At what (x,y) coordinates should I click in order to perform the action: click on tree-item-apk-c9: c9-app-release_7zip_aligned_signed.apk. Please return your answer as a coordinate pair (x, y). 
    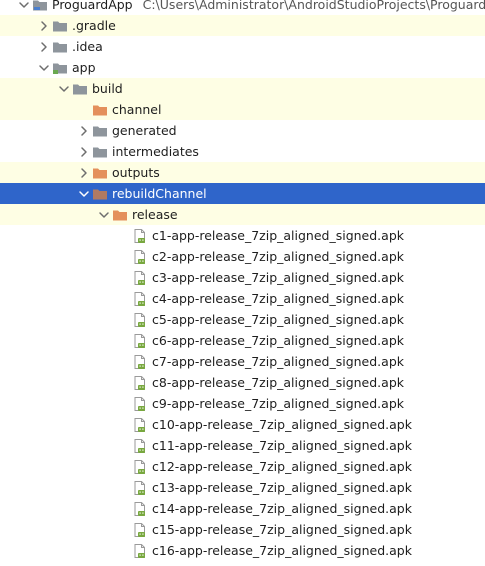
    Looking at the image, I should click on (242, 403).